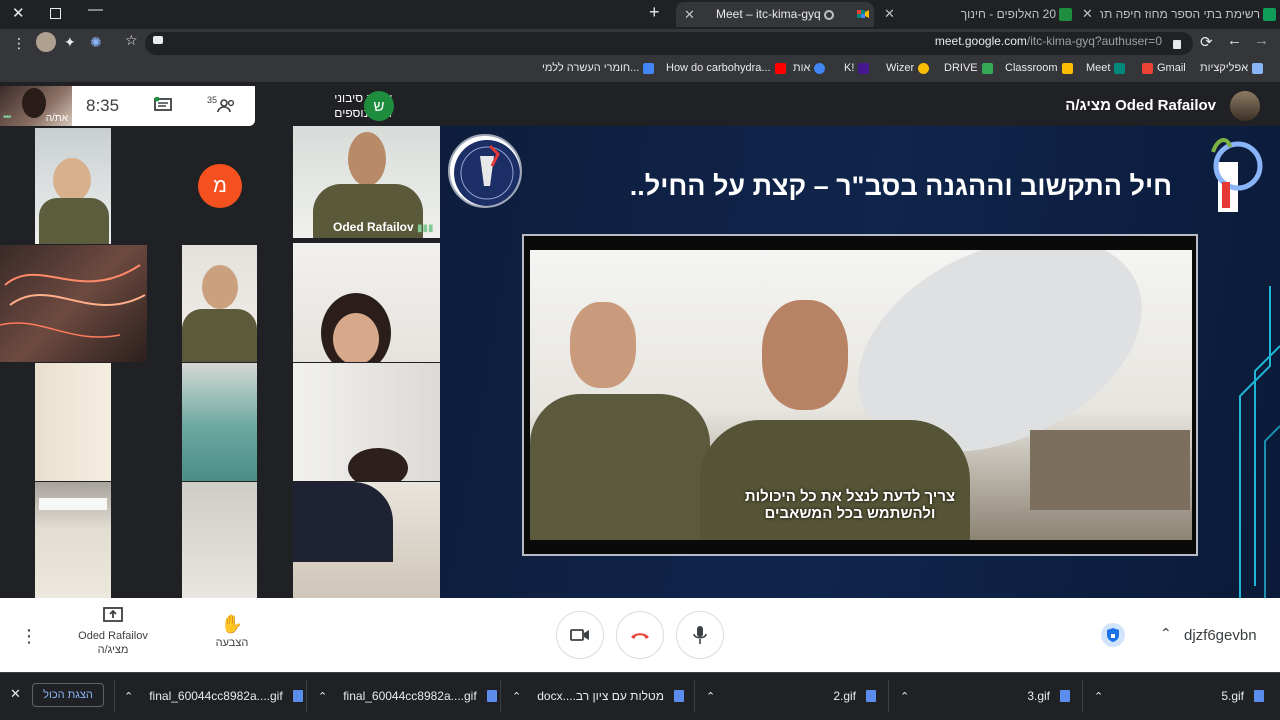 The width and height of the screenshot is (1280, 720). I want to click on video-subtitle-line1: צריך לדעת לנצל את כל היכולות, so click(850, 496).